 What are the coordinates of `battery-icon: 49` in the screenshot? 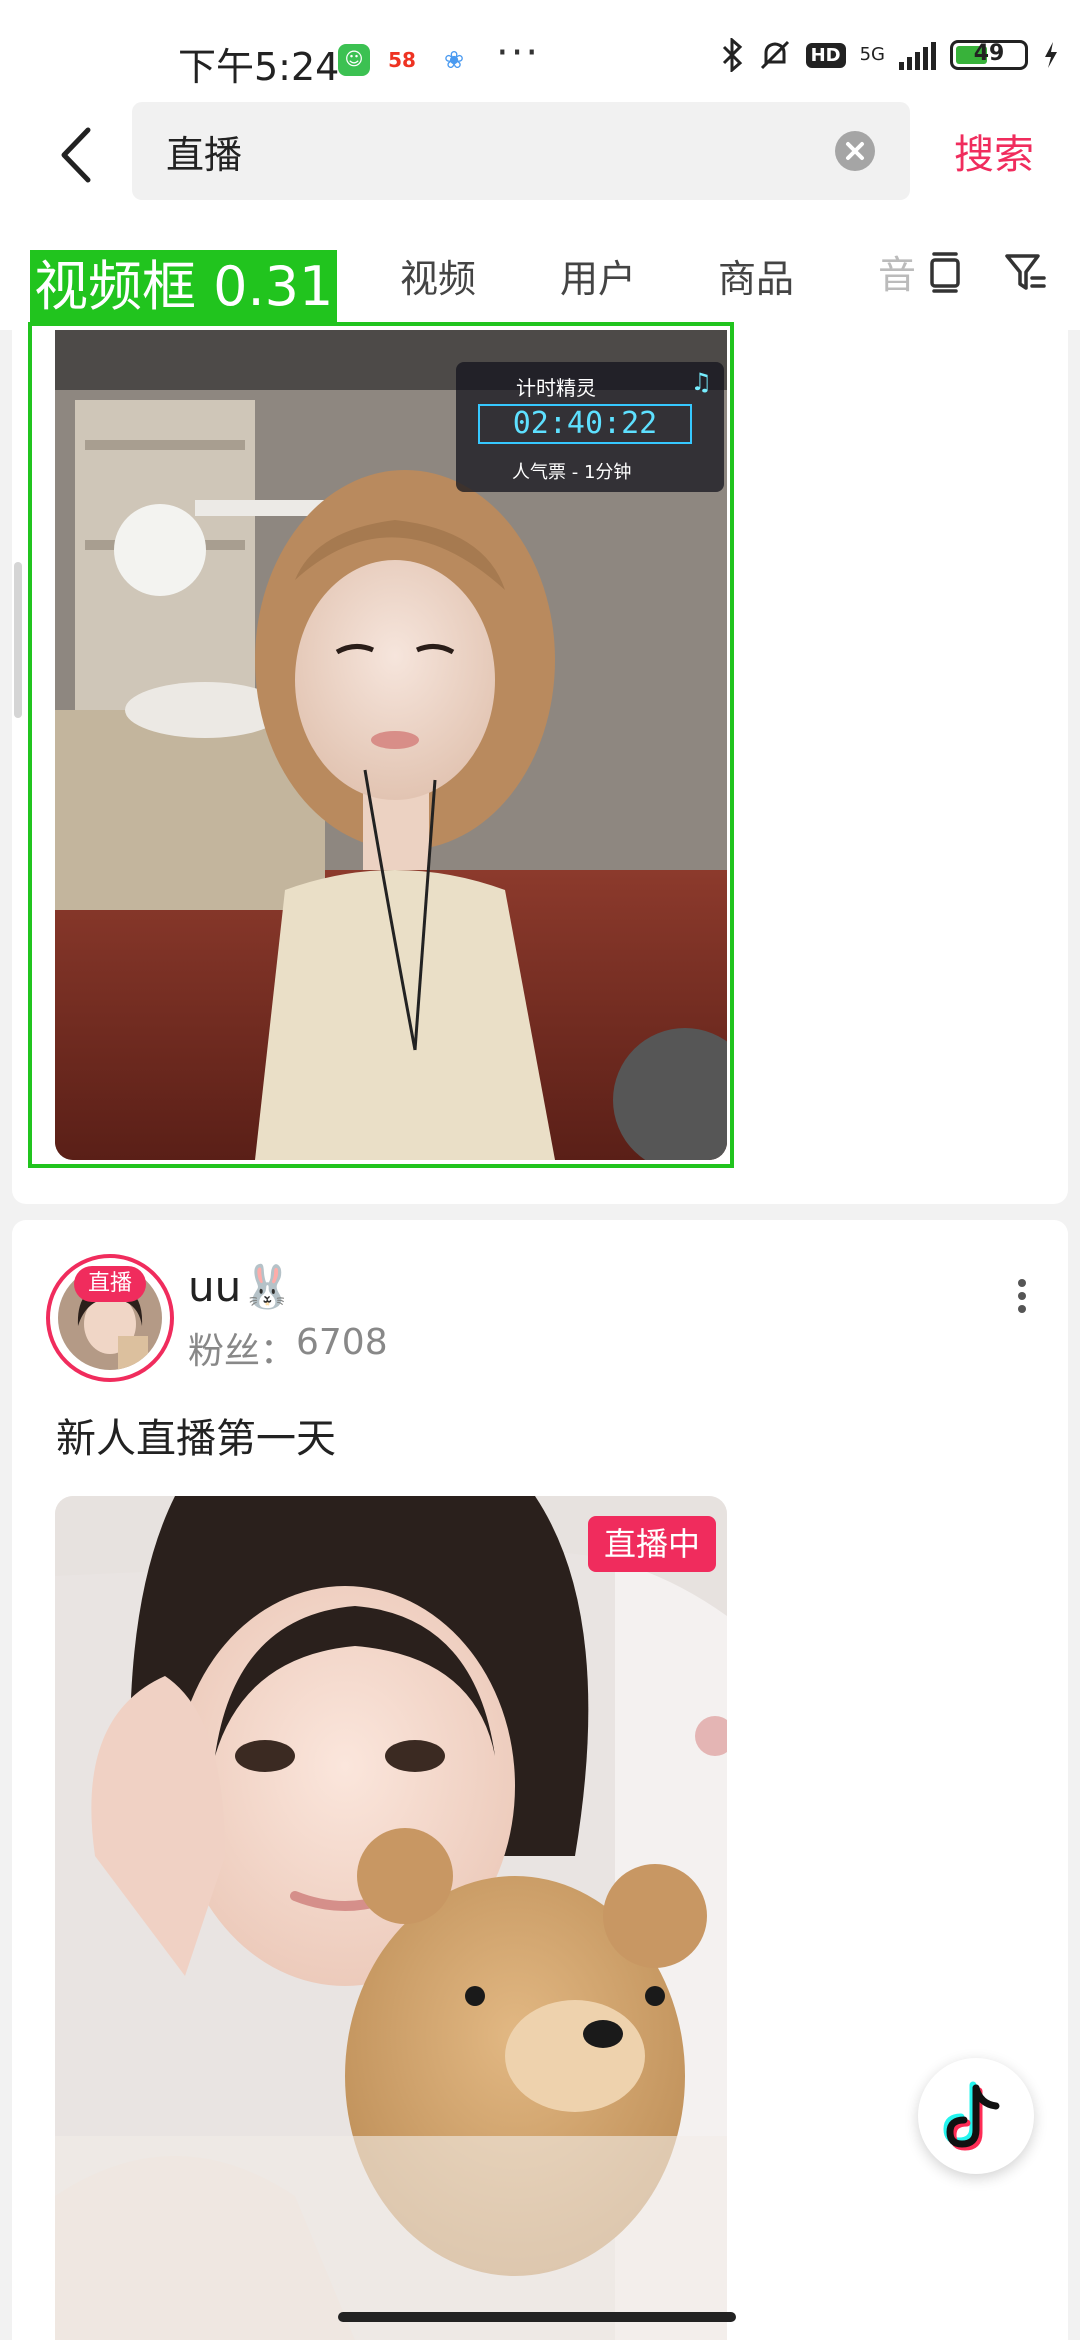 It's located at (989, 55).